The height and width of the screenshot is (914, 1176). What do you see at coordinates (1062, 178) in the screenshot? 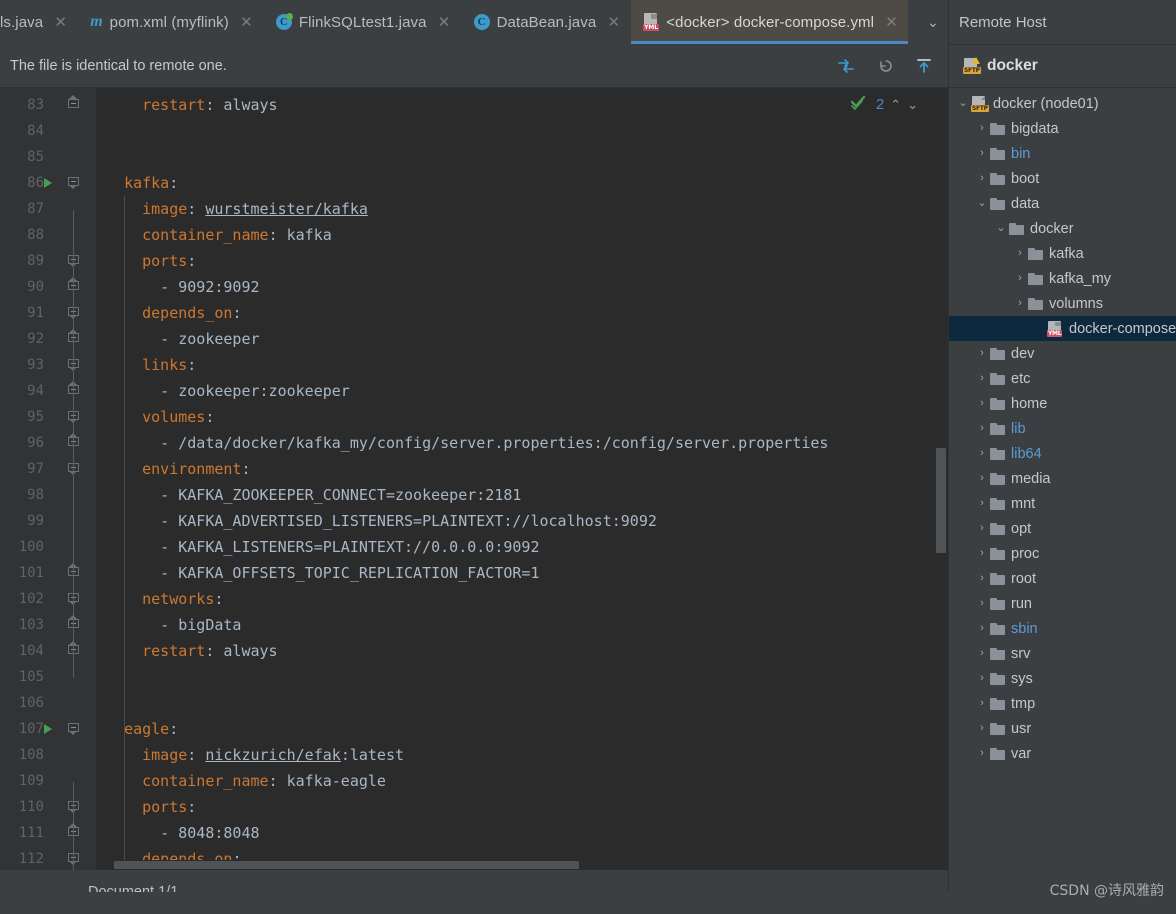
I see `tree-node: › boot` at bounding box center [1062, 178].